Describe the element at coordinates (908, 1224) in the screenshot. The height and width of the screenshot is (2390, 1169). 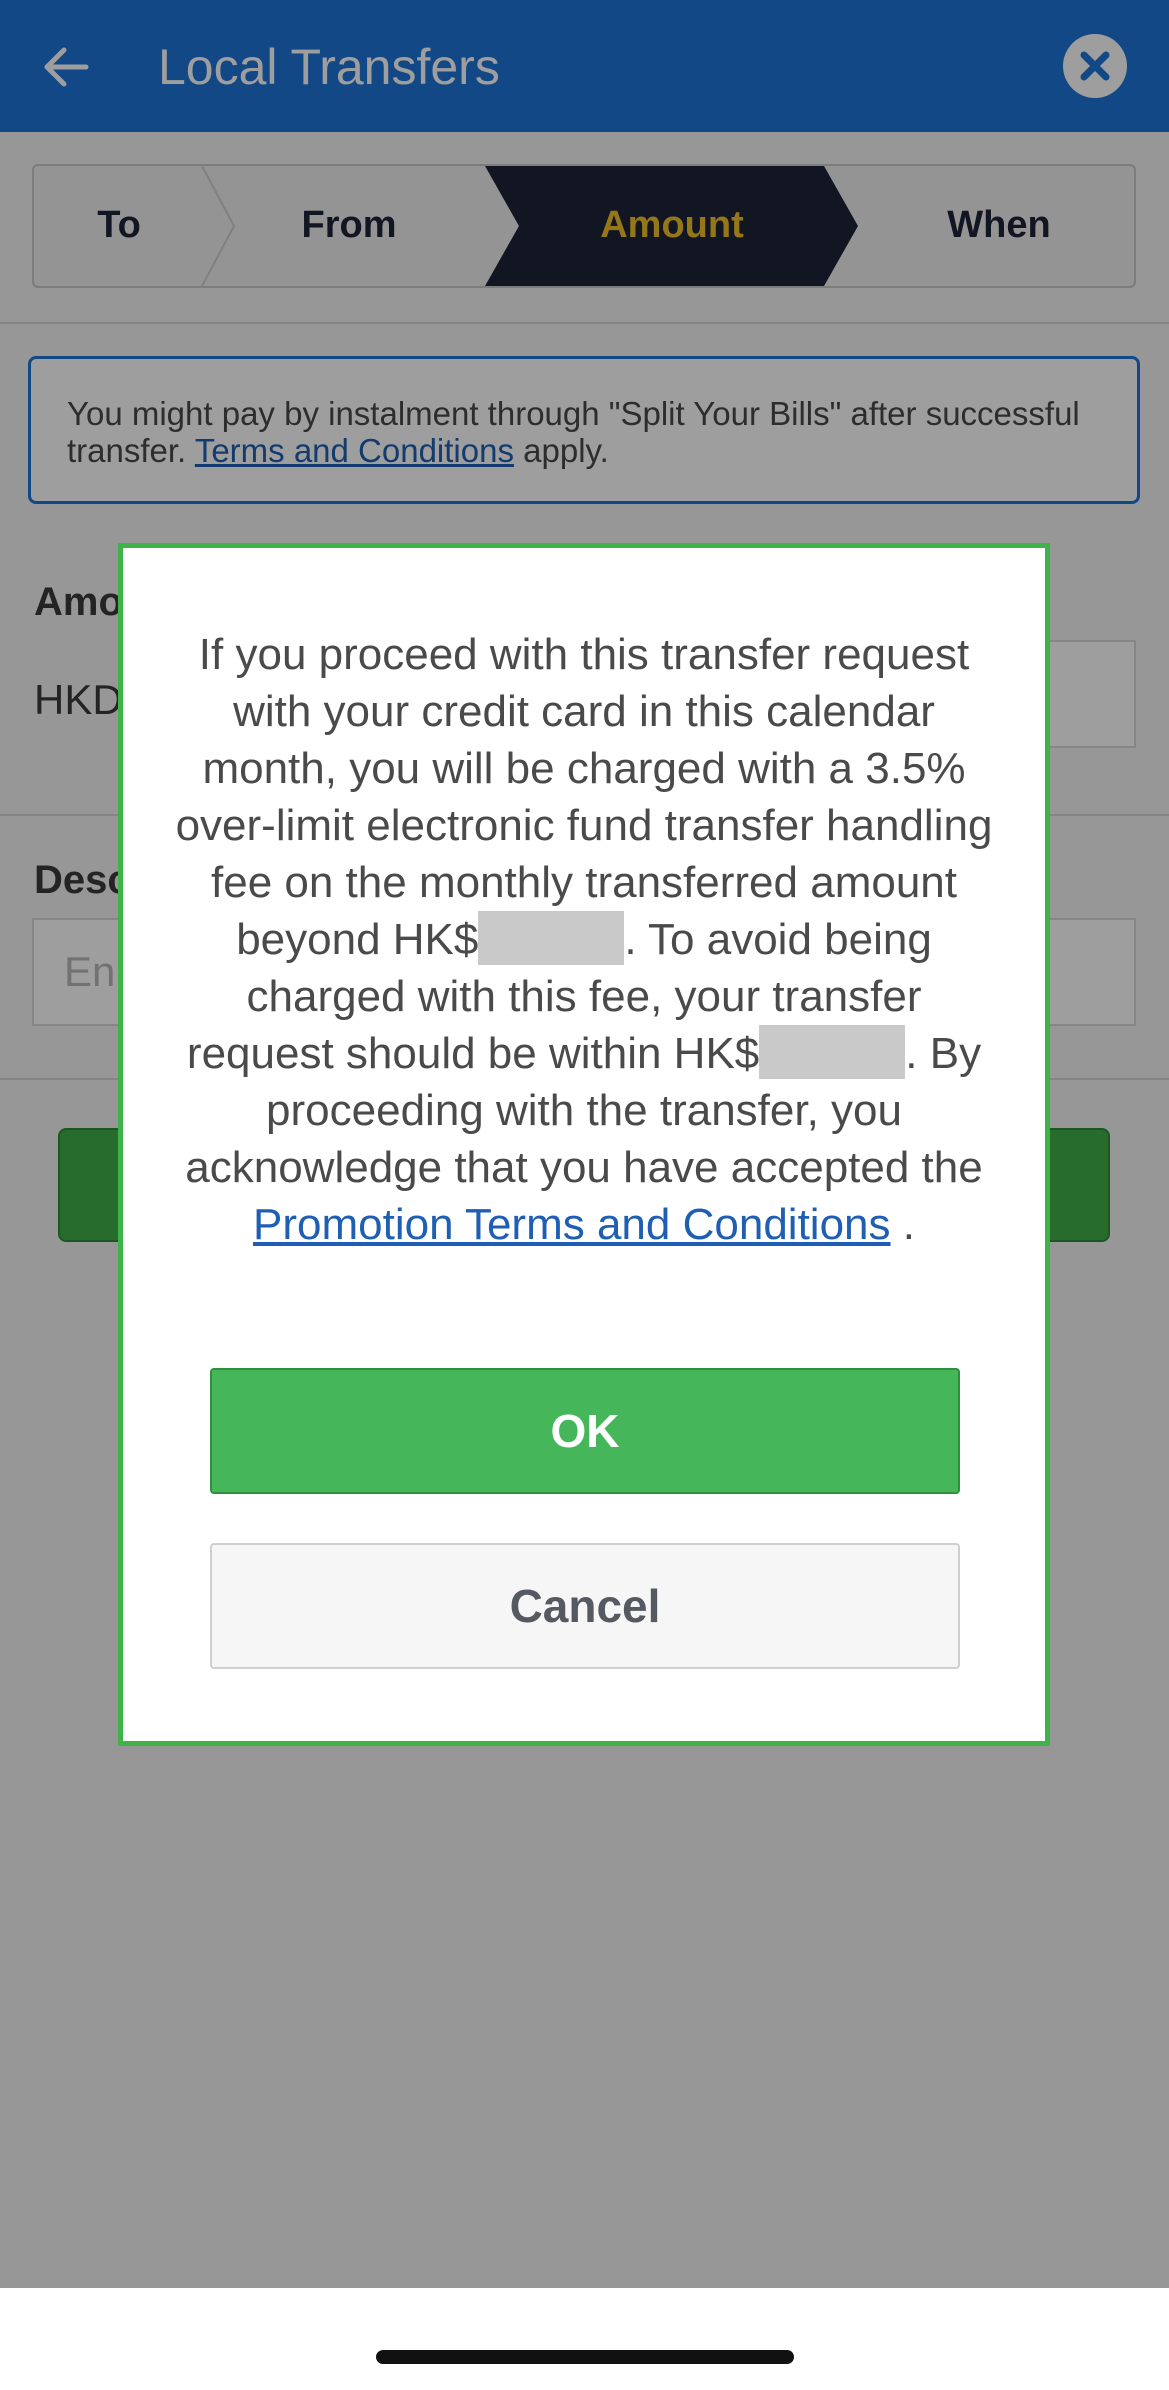
I see `message-end: .` at that location.